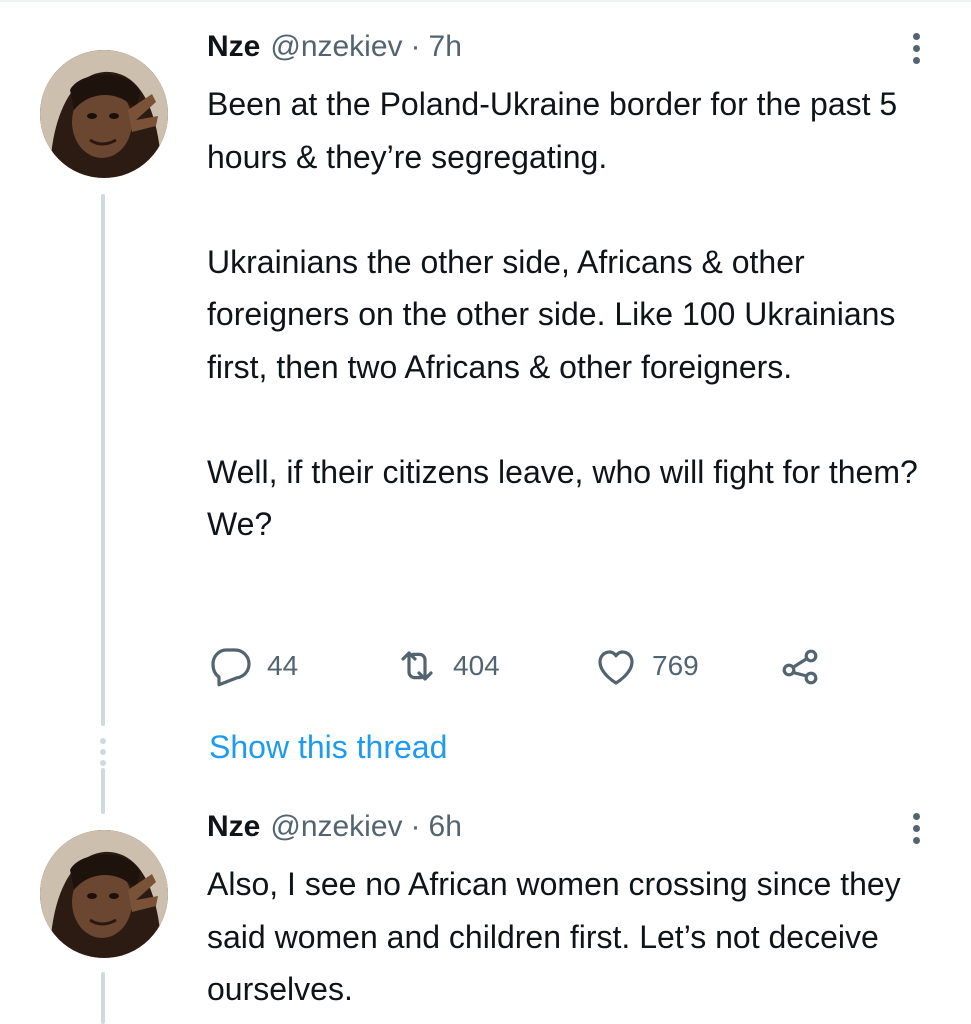 The image size is (971, 1024). I want to click on like-button: 769, so click(645, 666).